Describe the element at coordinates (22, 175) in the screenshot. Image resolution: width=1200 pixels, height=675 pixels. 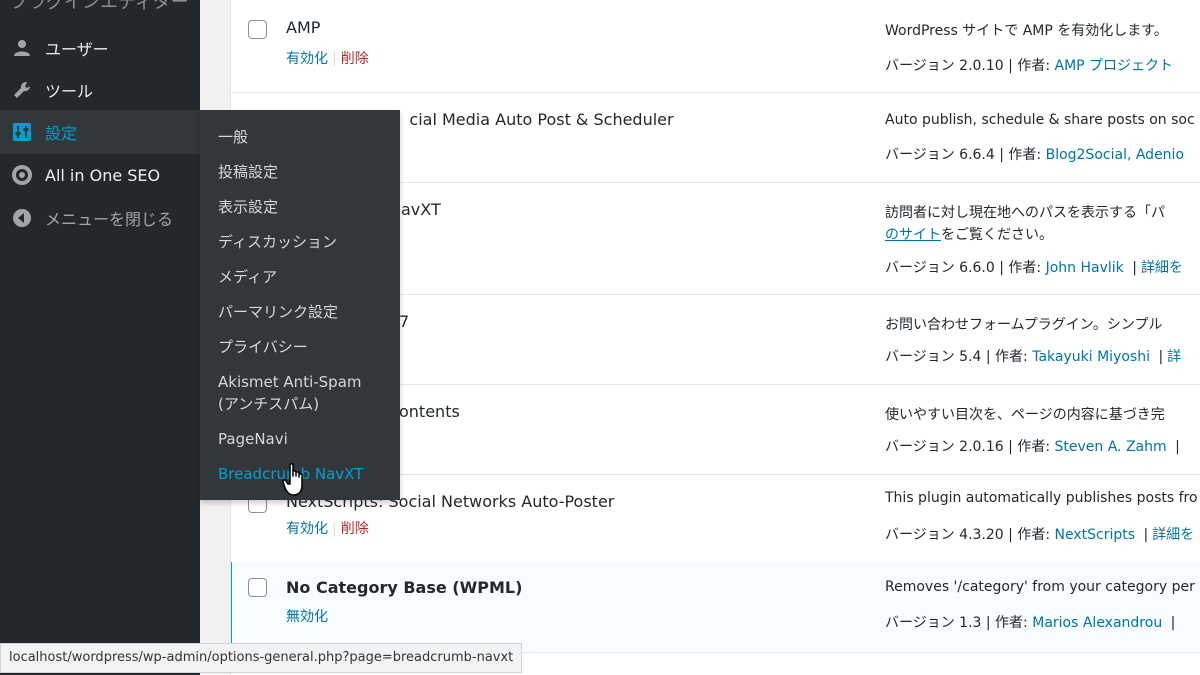
I see `aioseo-gear-icon` at that location.